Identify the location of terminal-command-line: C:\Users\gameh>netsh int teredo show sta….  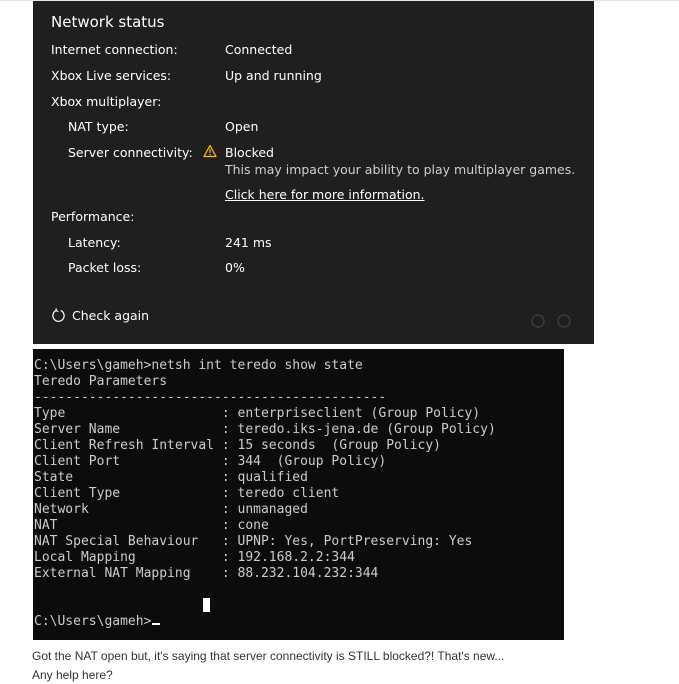
(198, 365).